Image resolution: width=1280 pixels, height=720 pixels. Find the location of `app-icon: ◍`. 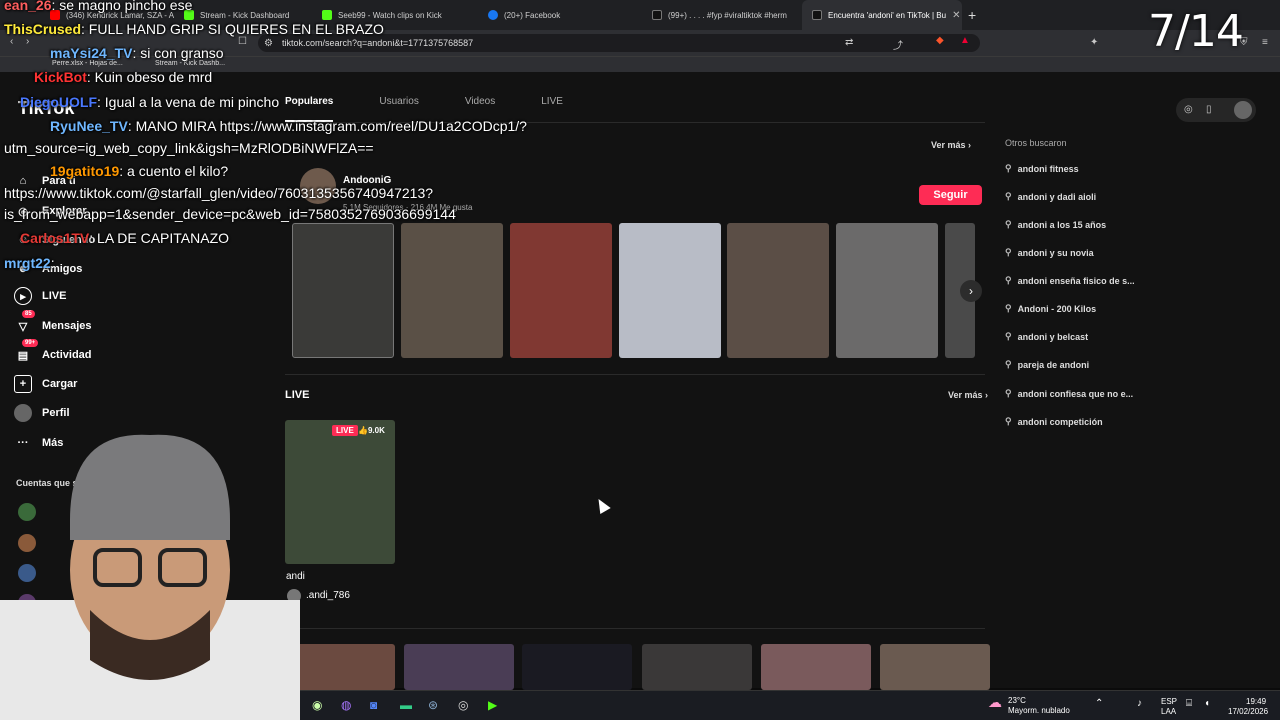

app-icon: ◍ is located at coordinates (346, 705).